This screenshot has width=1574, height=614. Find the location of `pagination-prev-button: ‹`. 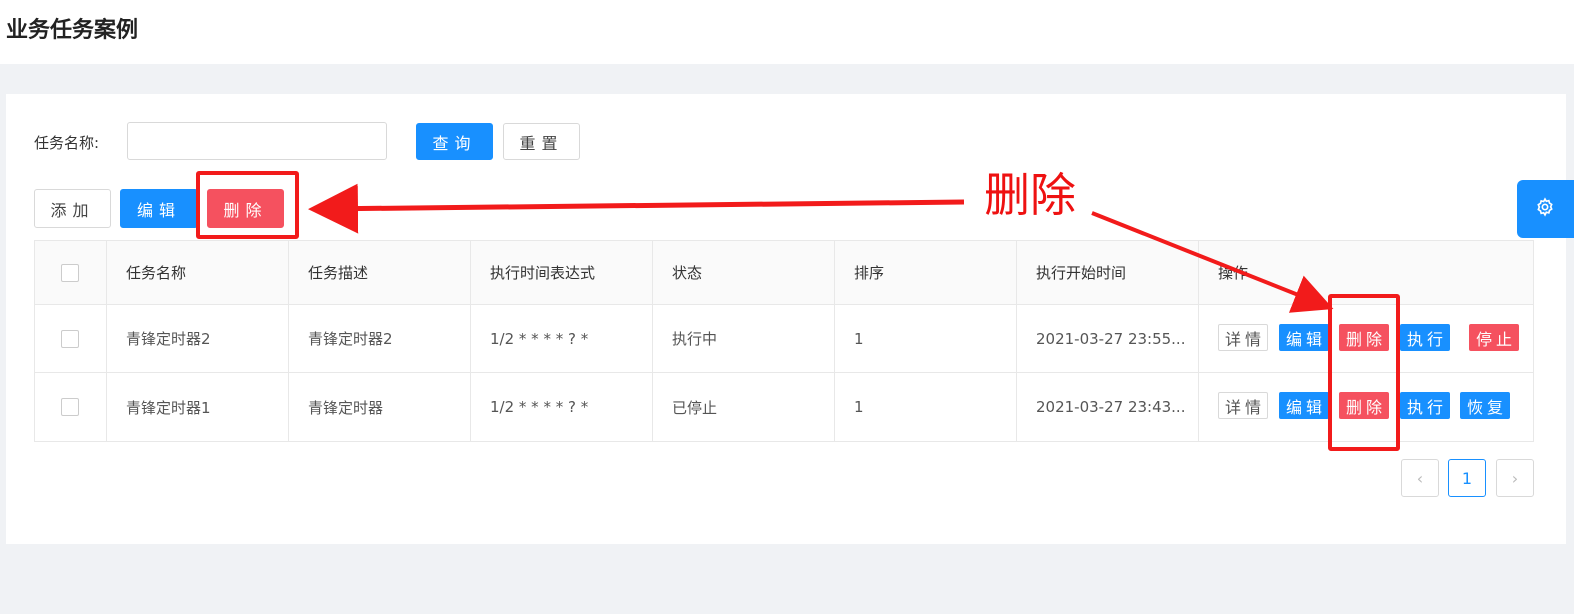

pagination-prev-button: ‹ is located at coordinates (1420, 478).